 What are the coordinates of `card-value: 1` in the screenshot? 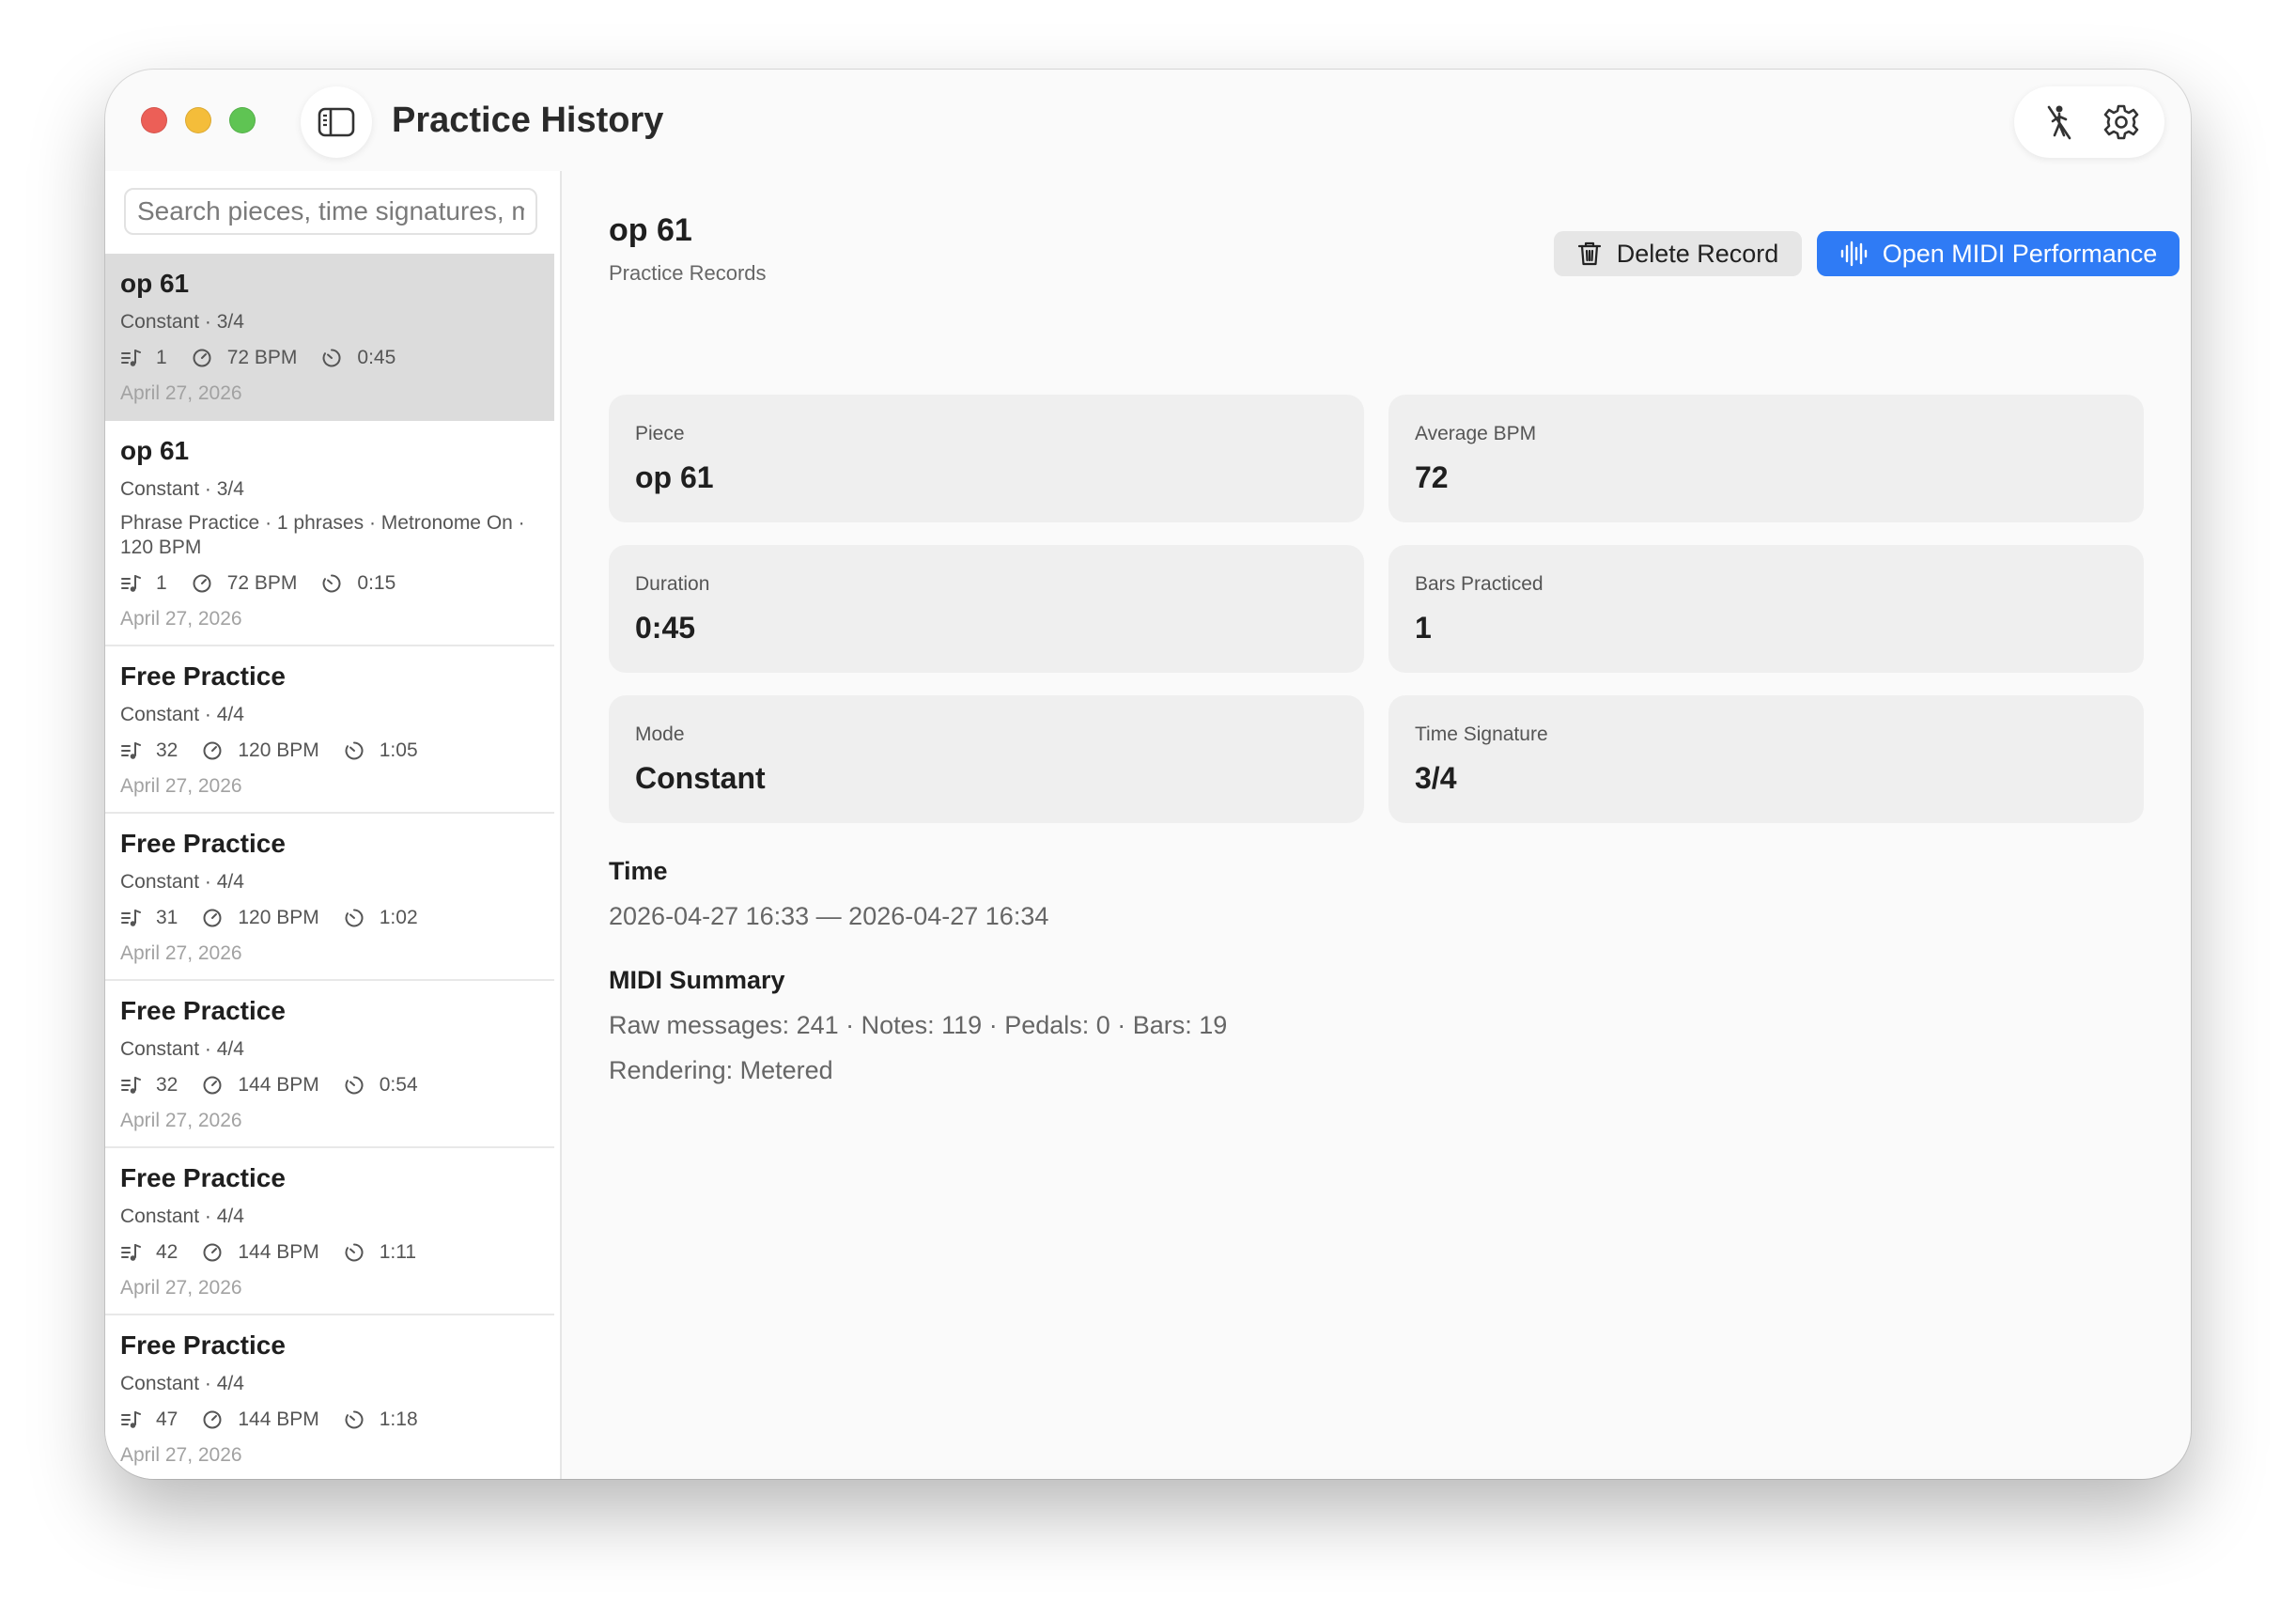 It's located at (1423, 628).